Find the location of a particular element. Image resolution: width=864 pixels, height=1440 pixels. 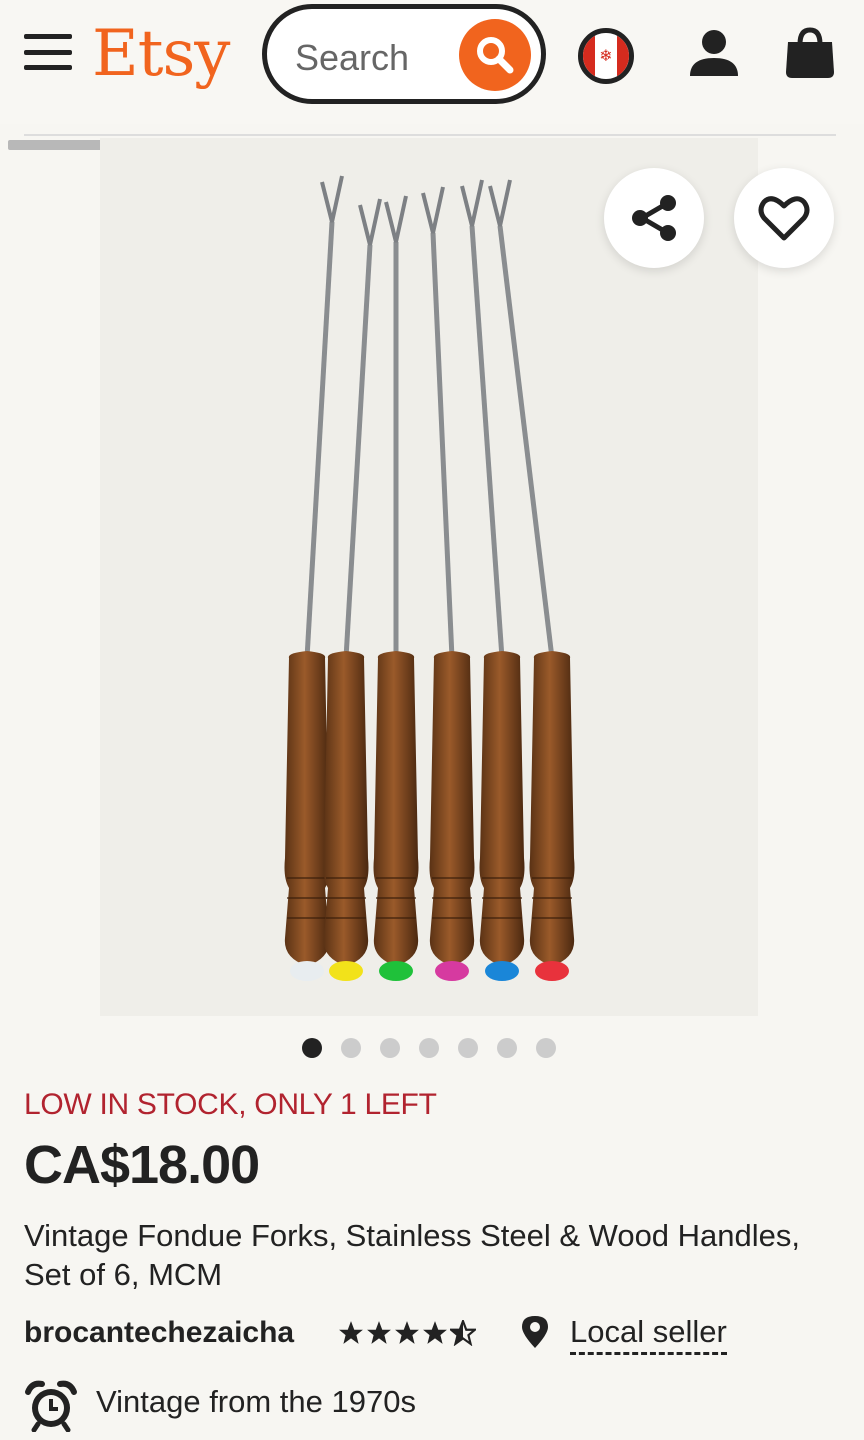

image-carousel-dots is located at coordinates (432, 1048).